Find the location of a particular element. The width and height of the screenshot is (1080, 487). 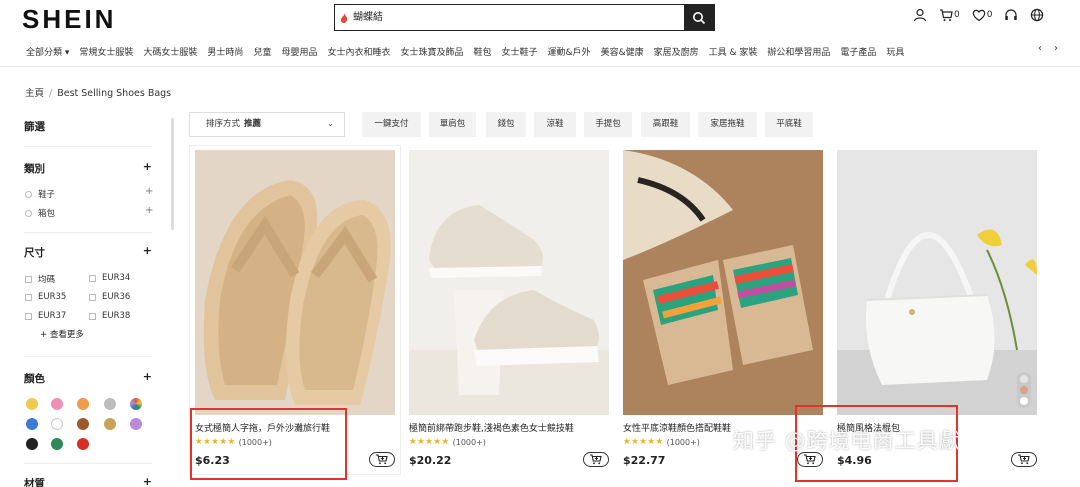

color-filter-title: 顏色 + is located at coordinates (88, 378).